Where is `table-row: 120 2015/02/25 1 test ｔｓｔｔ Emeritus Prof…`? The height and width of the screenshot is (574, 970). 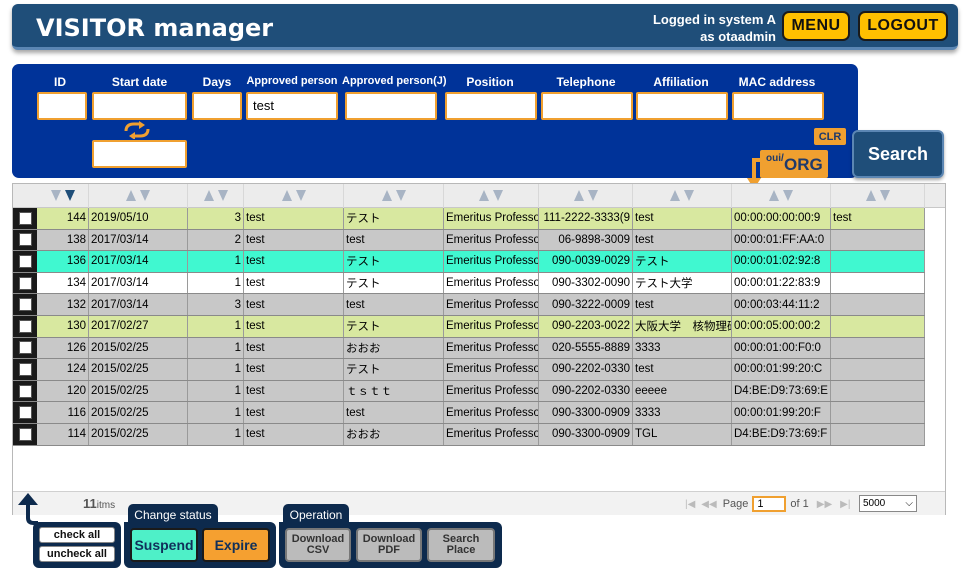
table-row: 120 2015/02/25 1 test ｔｓｔｔ Emeritus Prof… is located at coordinates (469, 391).